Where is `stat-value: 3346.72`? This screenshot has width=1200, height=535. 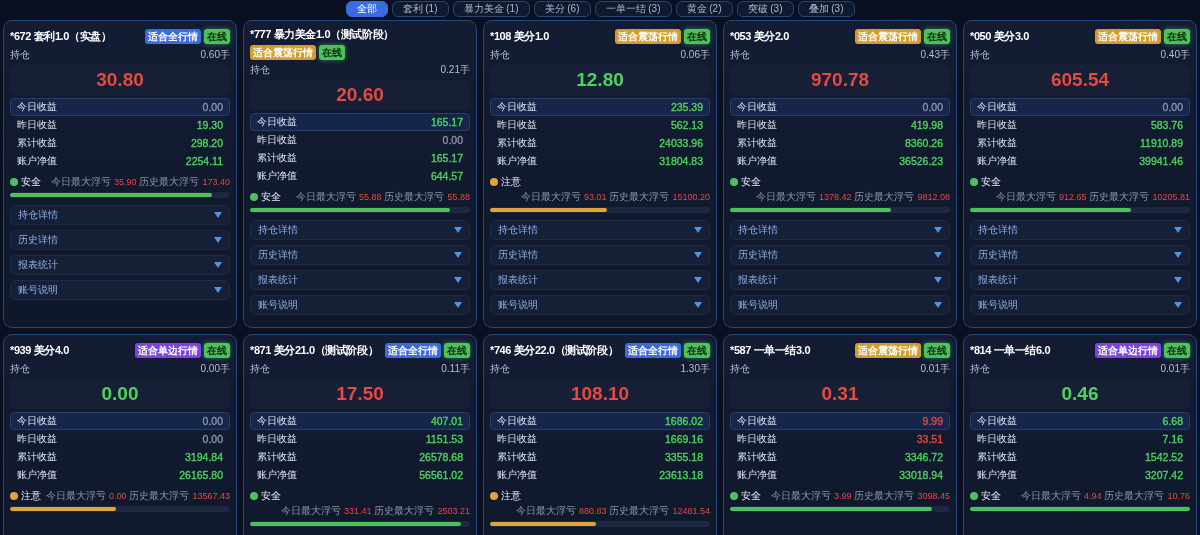 stat-value: 3346.72 is located at coordinates (924, 457).